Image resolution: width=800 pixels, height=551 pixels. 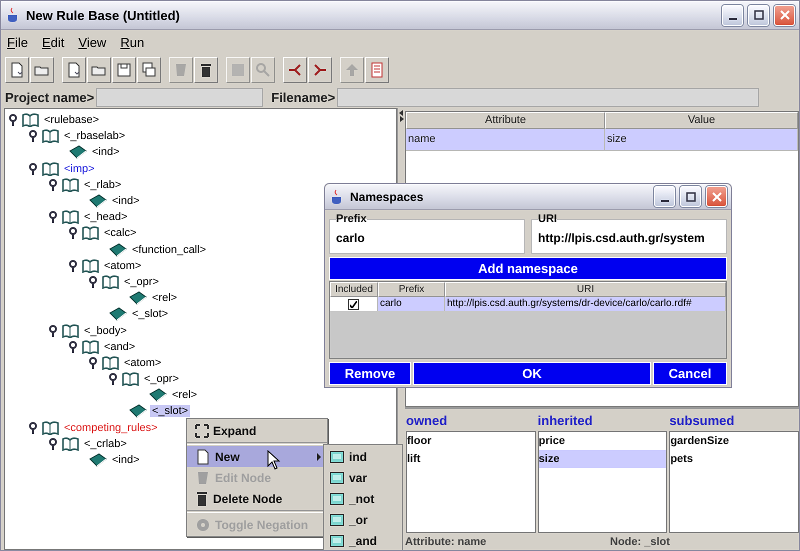 I want to click on tree-node: <_body>, so click(x=105, y=330).